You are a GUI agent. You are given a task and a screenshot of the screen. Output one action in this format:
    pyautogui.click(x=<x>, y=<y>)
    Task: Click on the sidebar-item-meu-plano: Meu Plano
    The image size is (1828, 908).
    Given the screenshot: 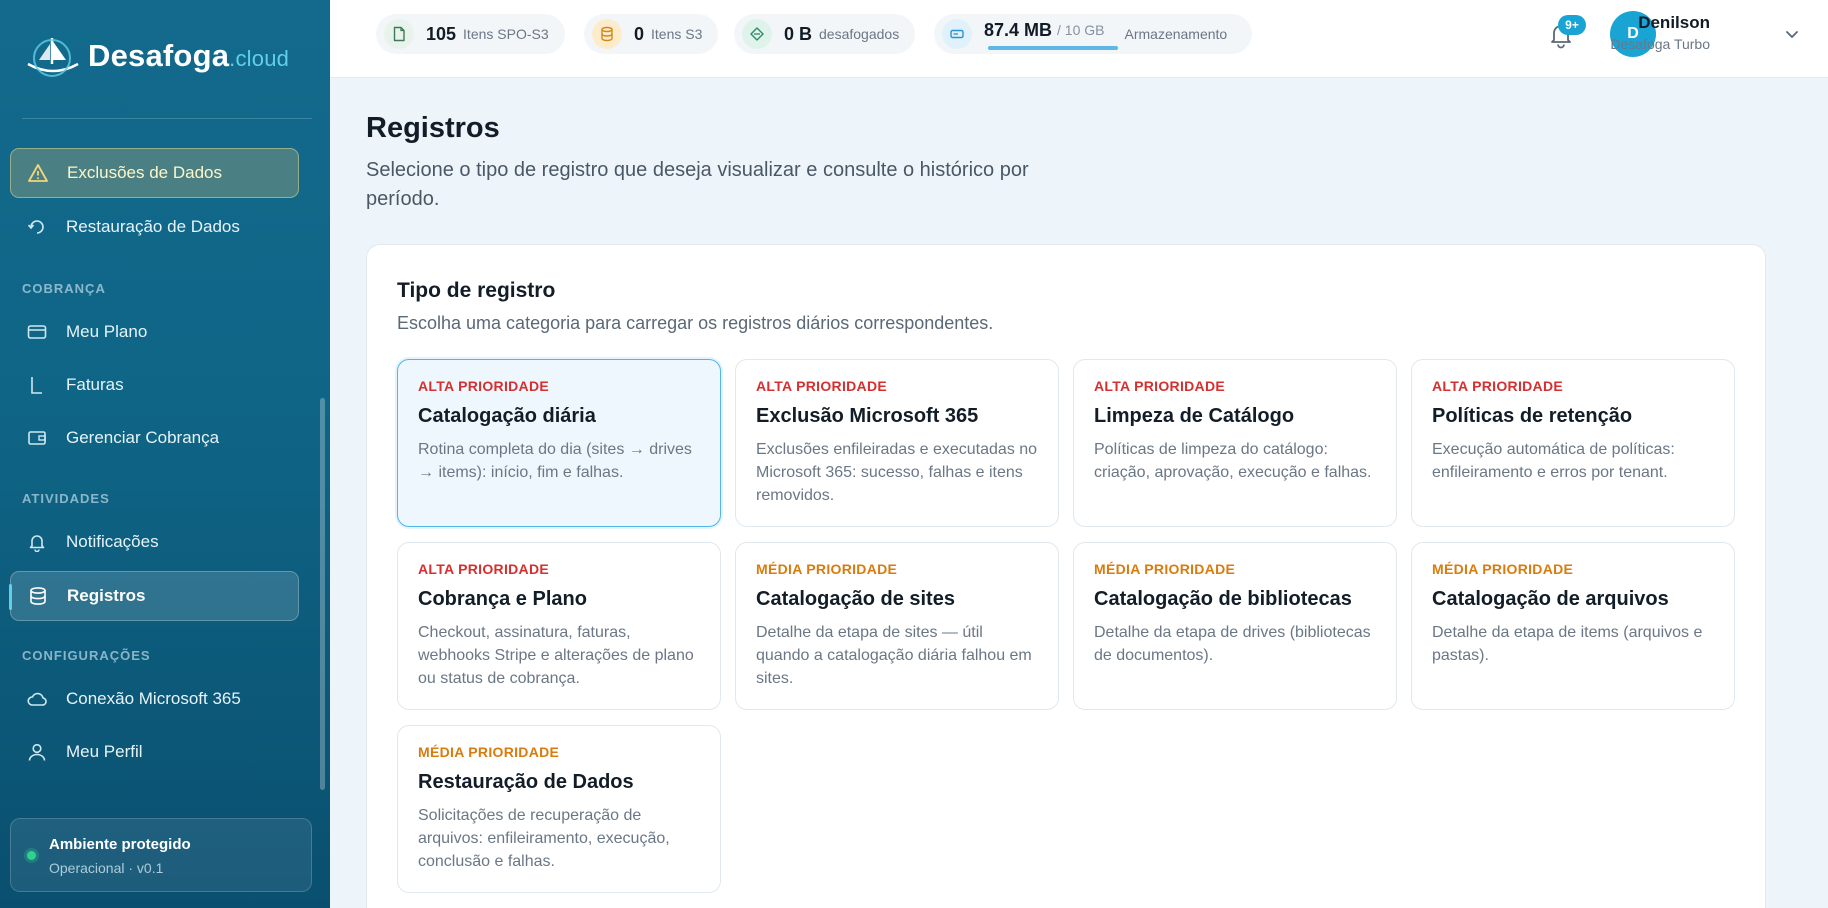 What is the action you would take?
    pyautogui.click(x=154, y=332)
    